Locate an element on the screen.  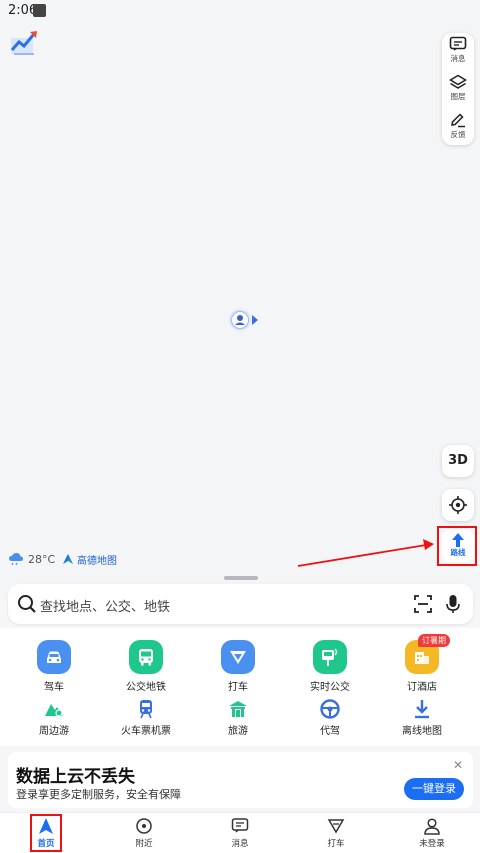
train-ticket-icon is located at coordinates (146, 709).